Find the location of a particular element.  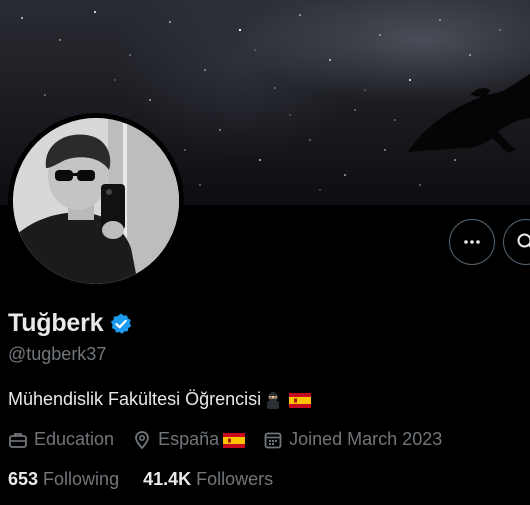

following-count: 653 is located at coordinates (23, 479).